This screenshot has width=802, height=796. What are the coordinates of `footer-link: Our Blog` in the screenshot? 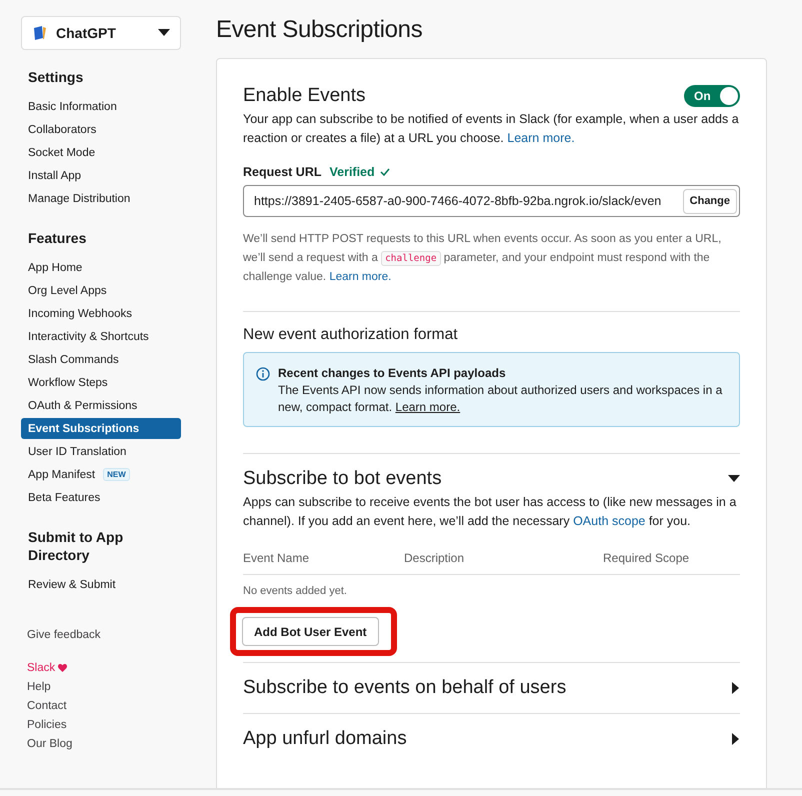 It's located at (101, 743).